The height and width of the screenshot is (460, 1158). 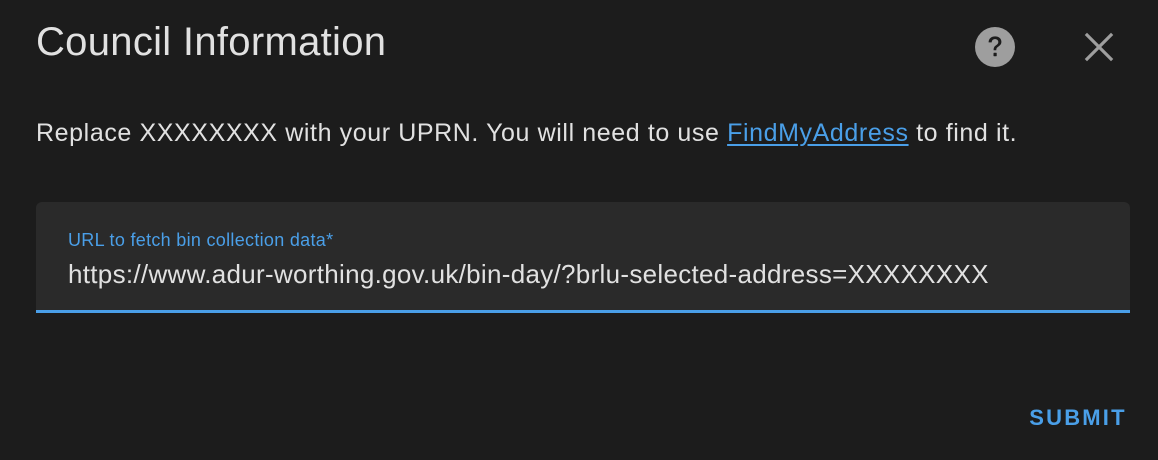 What do you see at coordinates (201, 240) in the screenshot?
I see `url-field-label: URL to fetch bin collection data*` at bounding box center [201, 240].